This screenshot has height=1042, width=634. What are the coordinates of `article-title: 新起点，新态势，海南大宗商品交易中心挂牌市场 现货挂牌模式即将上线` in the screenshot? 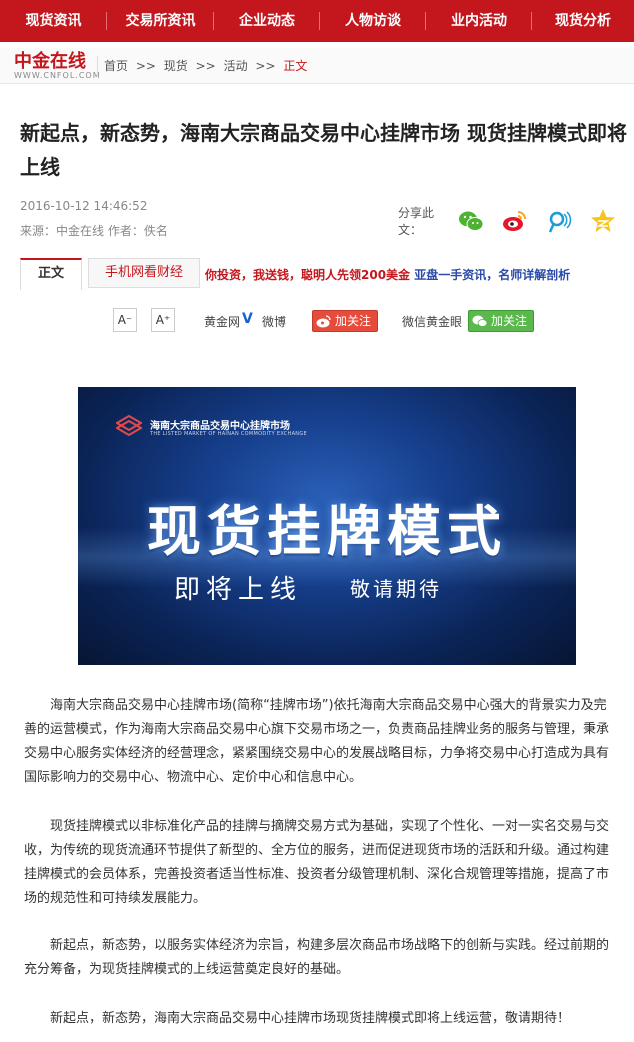 It's located at (323, 150).